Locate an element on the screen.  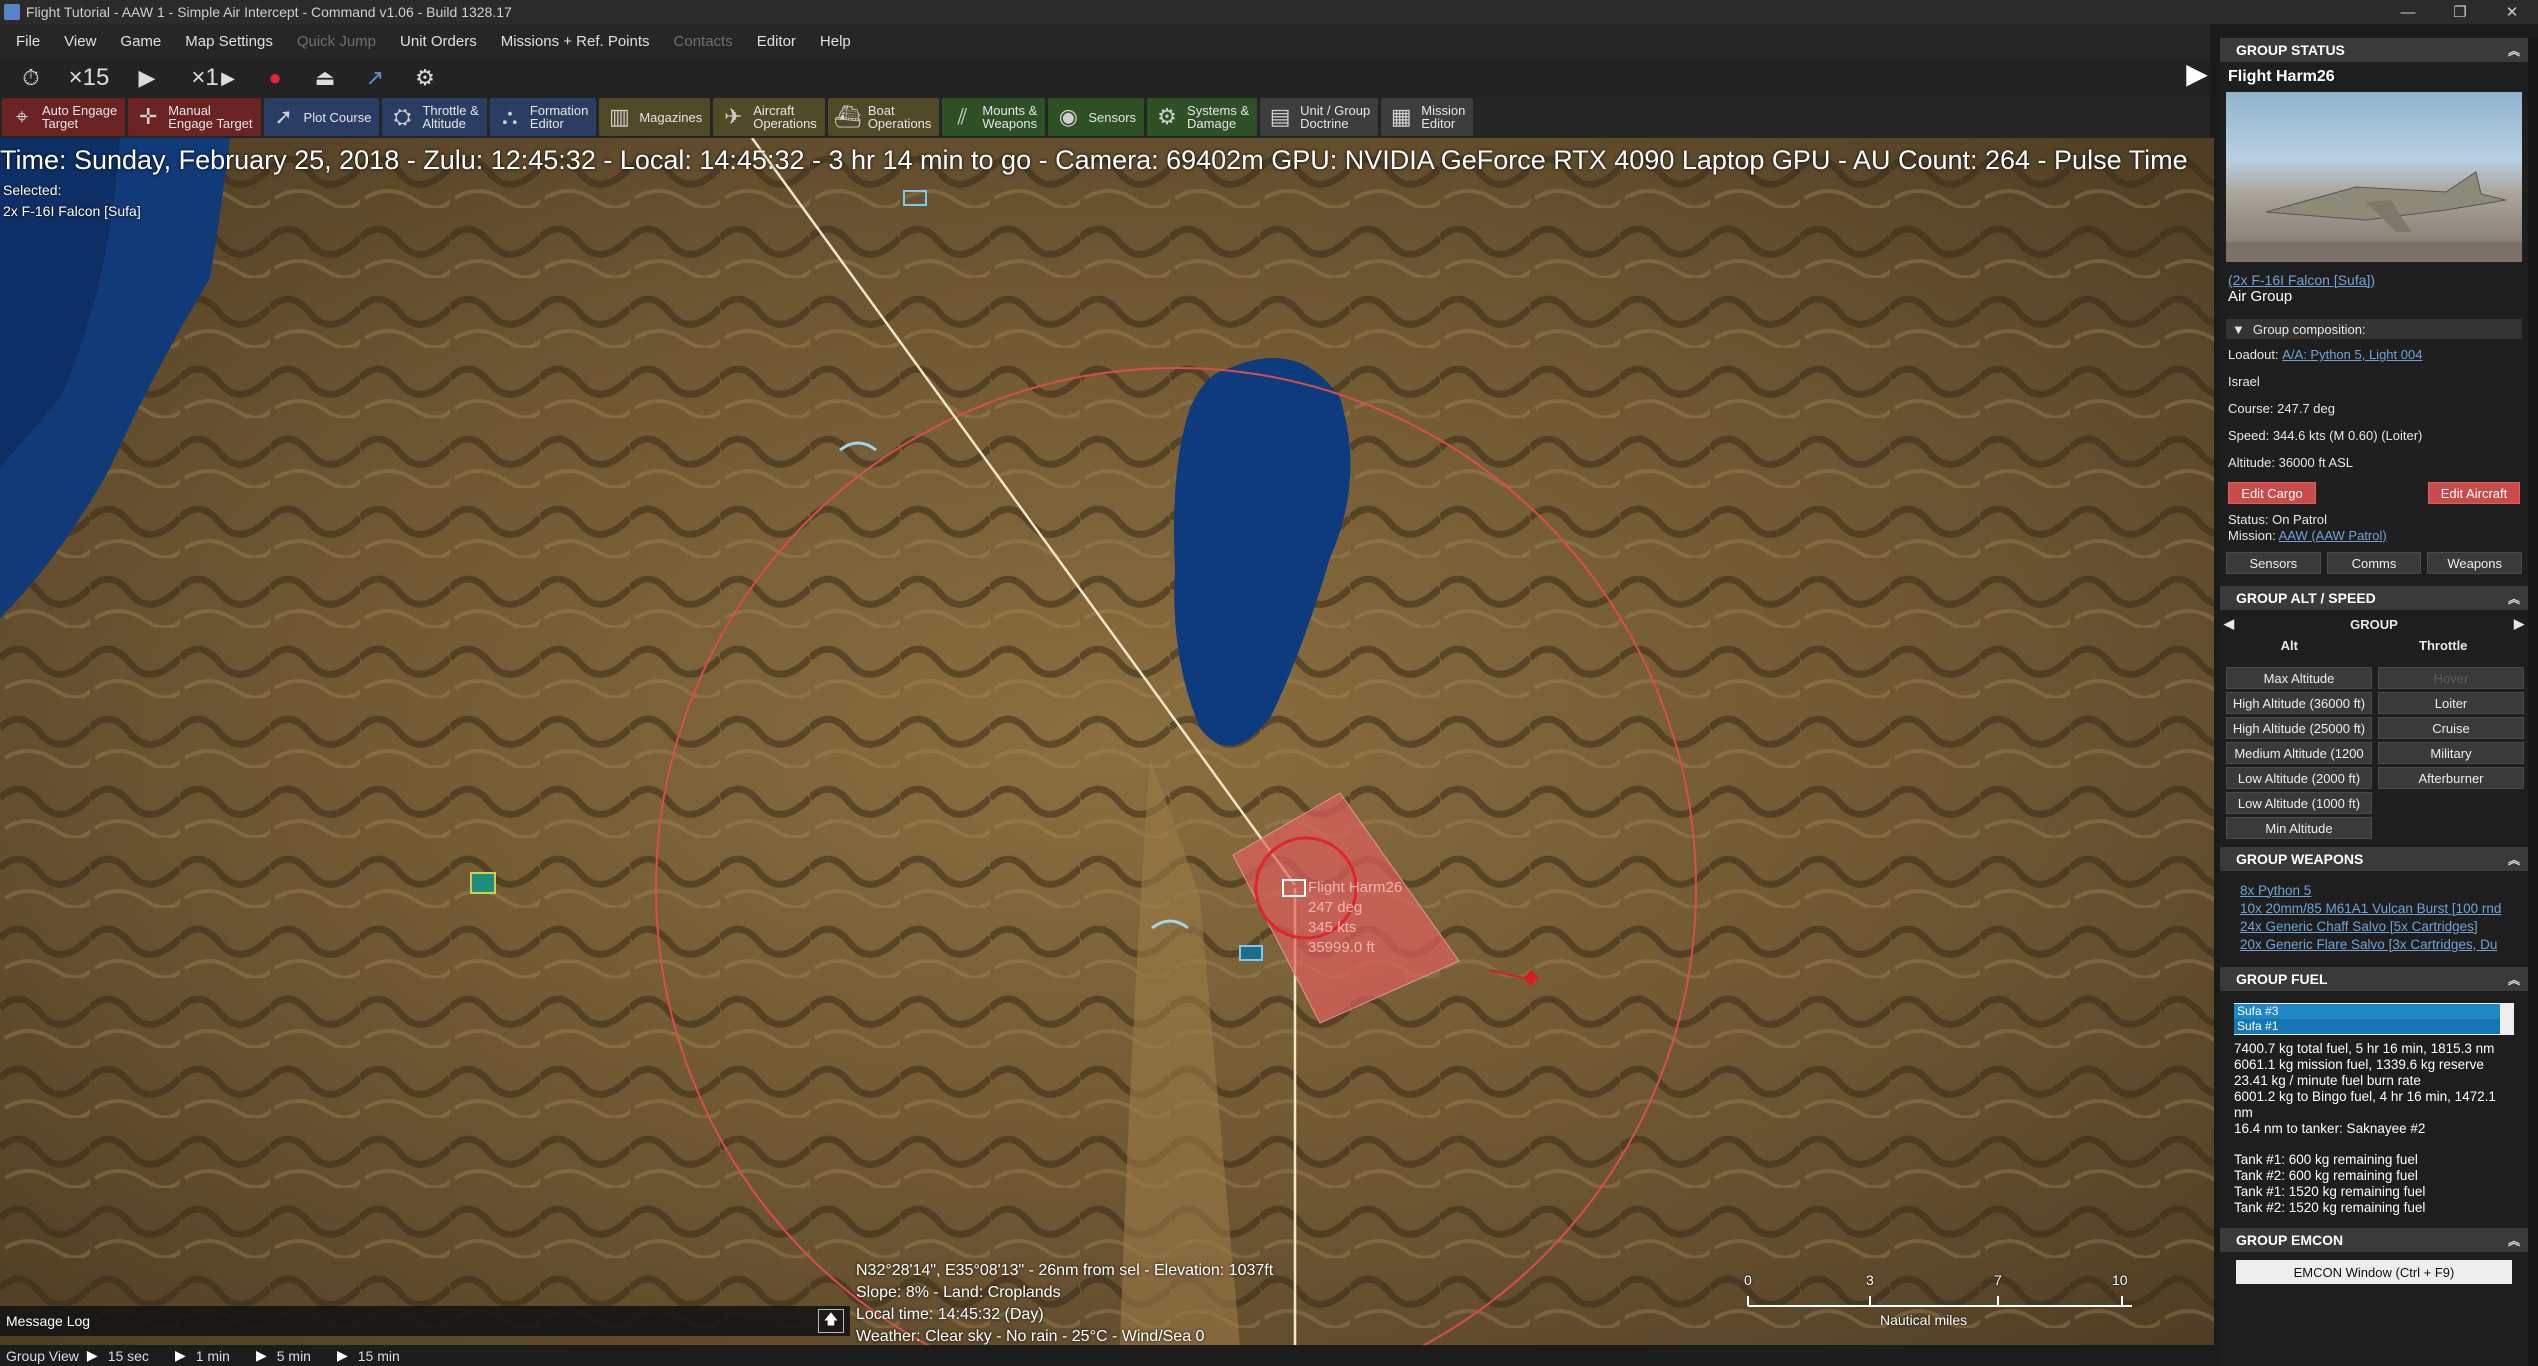
unit-type-link: (2x F-16I Falcon [Sufa]) is located at coordinates (2374, 275).